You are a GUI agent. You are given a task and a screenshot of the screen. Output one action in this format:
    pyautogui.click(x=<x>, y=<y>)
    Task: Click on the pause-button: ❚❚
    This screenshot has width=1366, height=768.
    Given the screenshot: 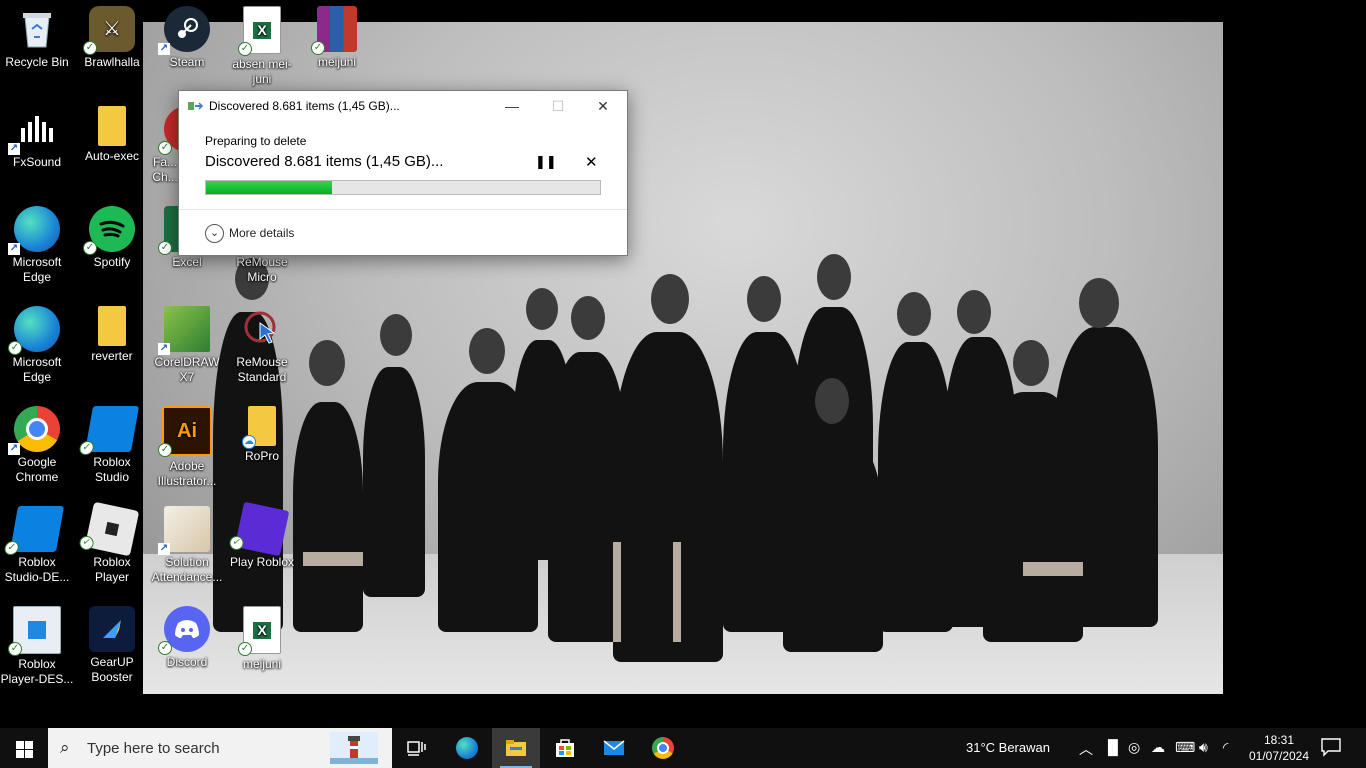 What is the action you would take?
    pyautogui.click(x=546, y=162)
    